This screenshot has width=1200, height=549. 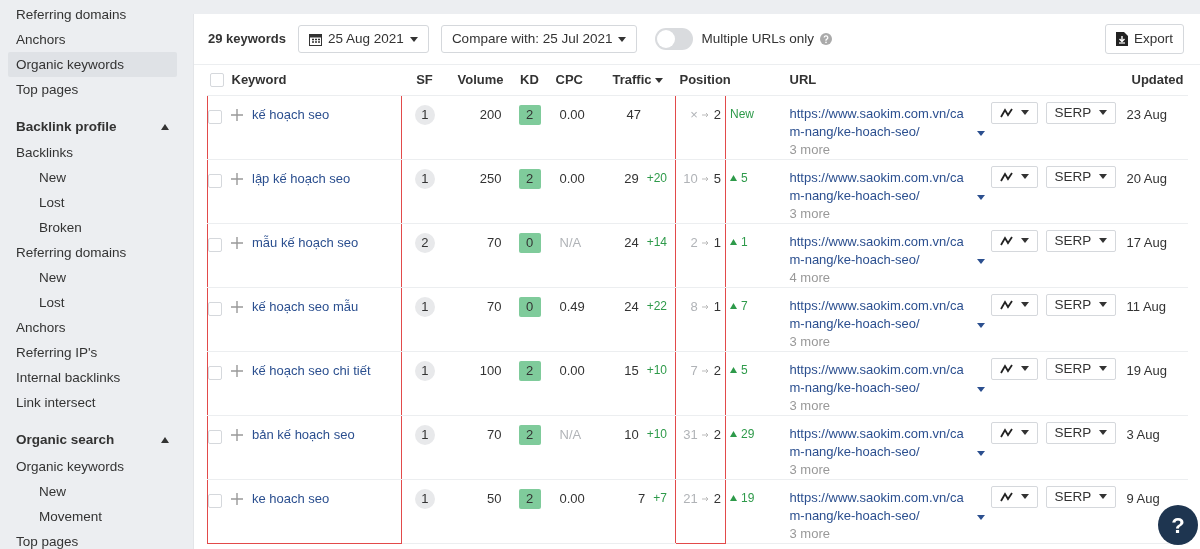 I want to click on toggle-switch, so click(x=674, y=39).